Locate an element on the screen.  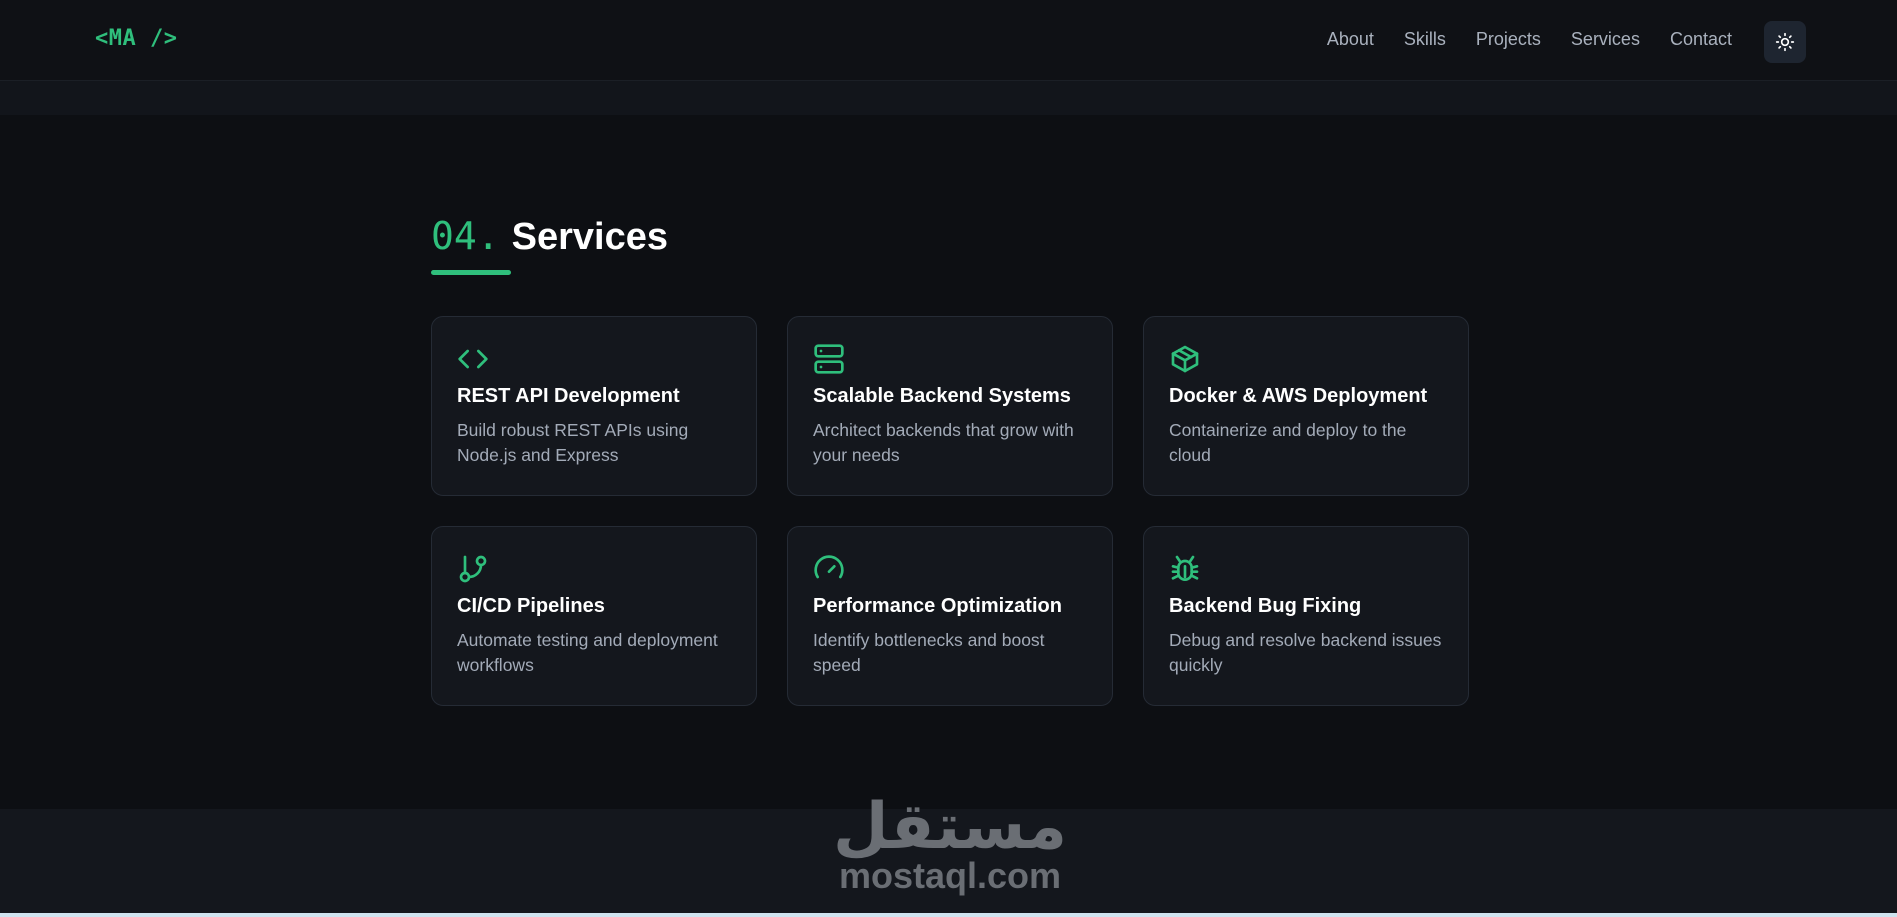
section-underline is located at coordinates (471, 272).